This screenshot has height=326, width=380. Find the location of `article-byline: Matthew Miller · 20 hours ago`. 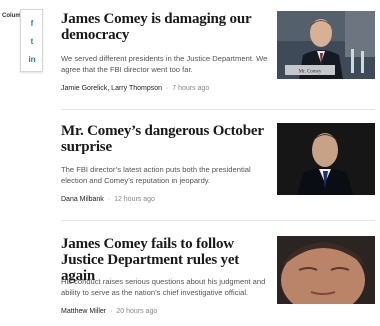

article-byline: Matthew Miller · 20 hours ago is located at coordinates (109, 311).